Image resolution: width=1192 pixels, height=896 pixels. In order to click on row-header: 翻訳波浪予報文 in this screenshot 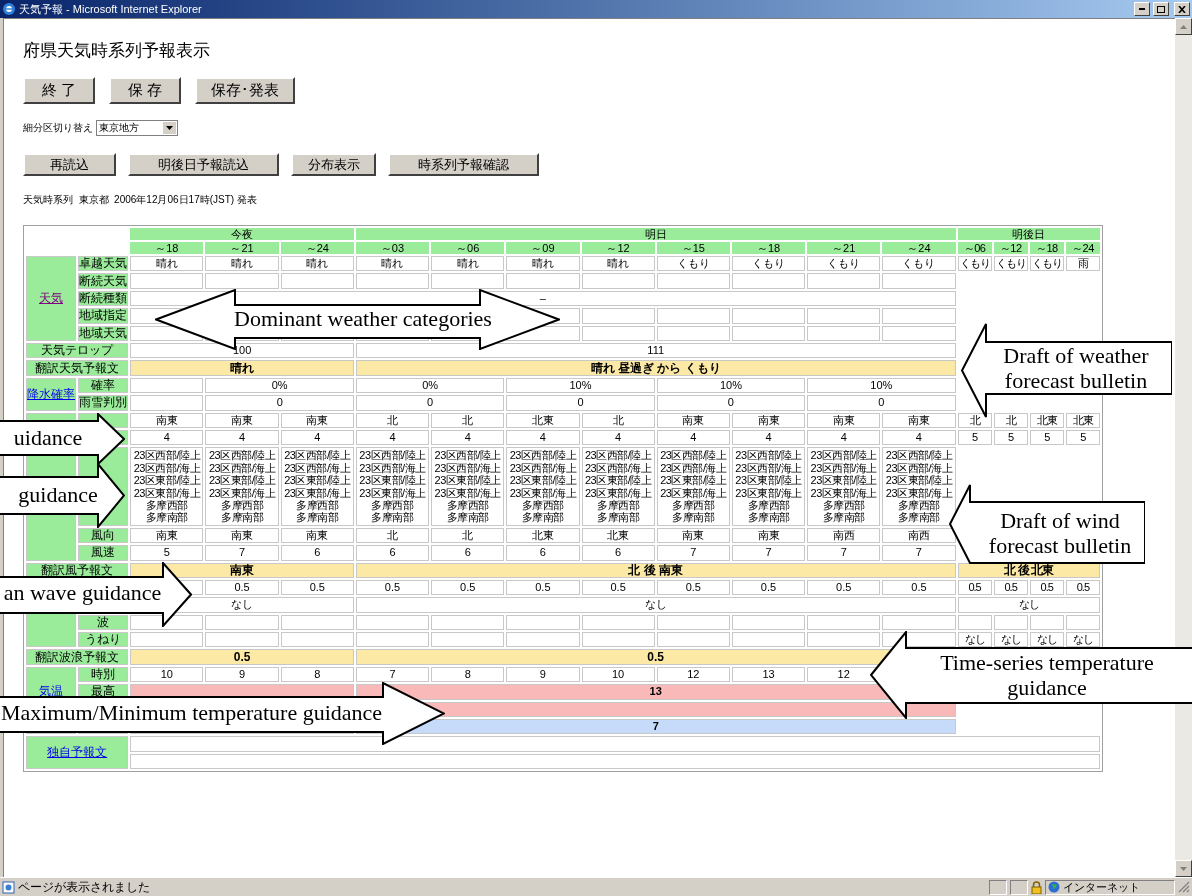, I will do `click(77, 657)`.